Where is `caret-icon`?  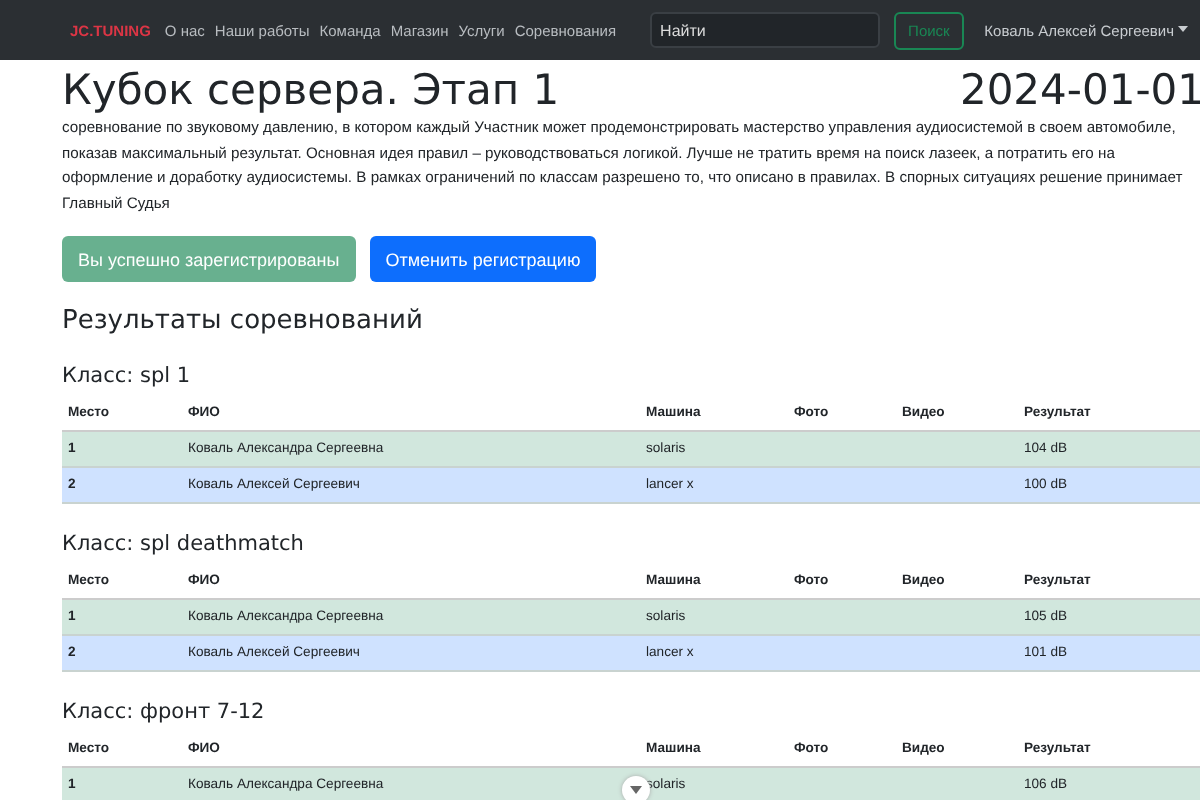
caret-icon is located at coordinates (1183, 30).